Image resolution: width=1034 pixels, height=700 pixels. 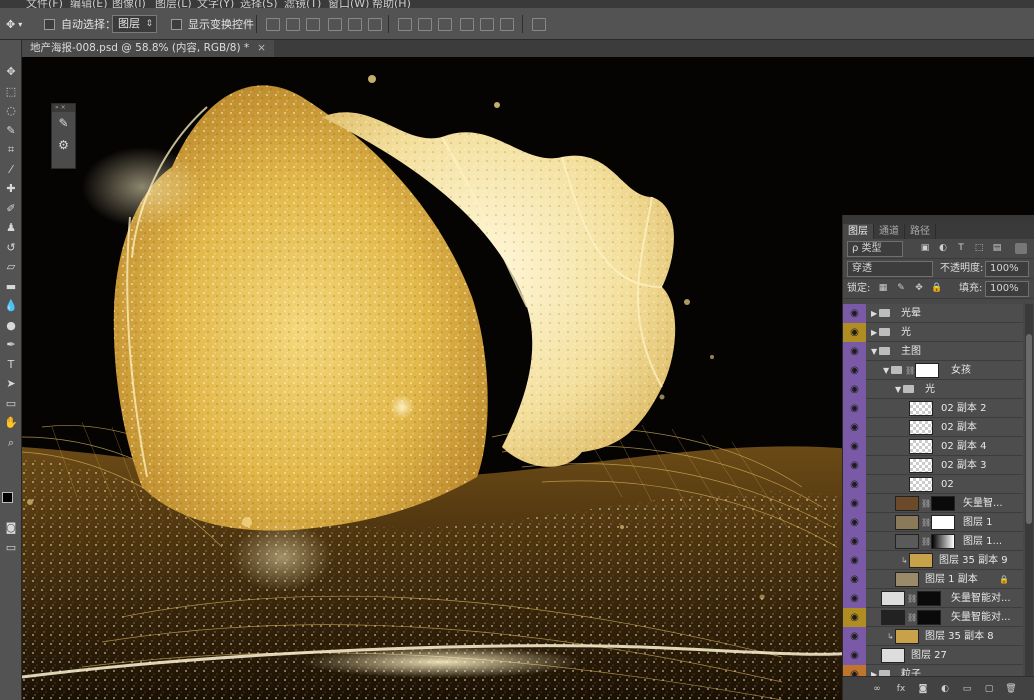 I want to click on menu-item: 编辑(E), so click(x=89, y=4).